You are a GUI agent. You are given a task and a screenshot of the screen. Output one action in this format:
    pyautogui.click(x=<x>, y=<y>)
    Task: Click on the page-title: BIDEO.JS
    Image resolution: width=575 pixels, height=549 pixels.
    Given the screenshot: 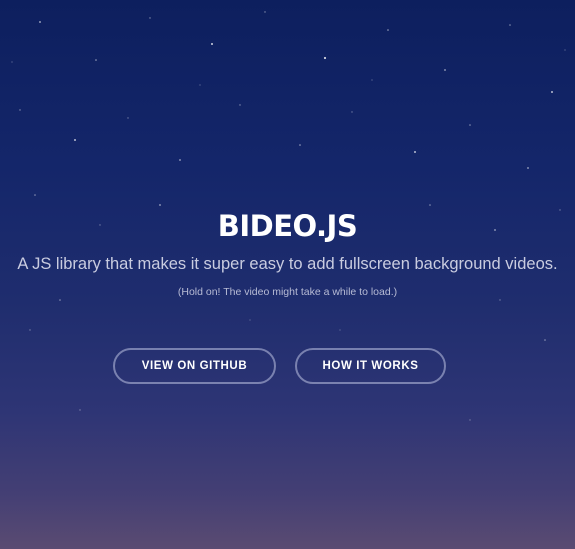 What is the action you would take?
    pyautogui.click(x=287, y=226)
    